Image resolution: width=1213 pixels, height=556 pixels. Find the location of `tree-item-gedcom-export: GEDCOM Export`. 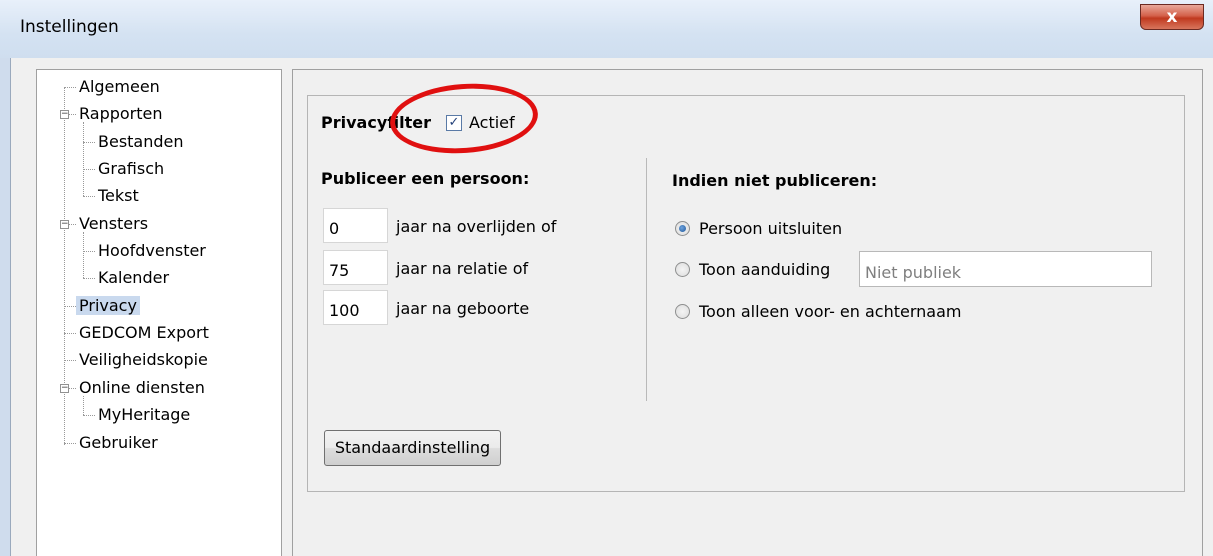

tree-item-gedcom-export: GEDCOM Export is located at coordinates (144, 333).